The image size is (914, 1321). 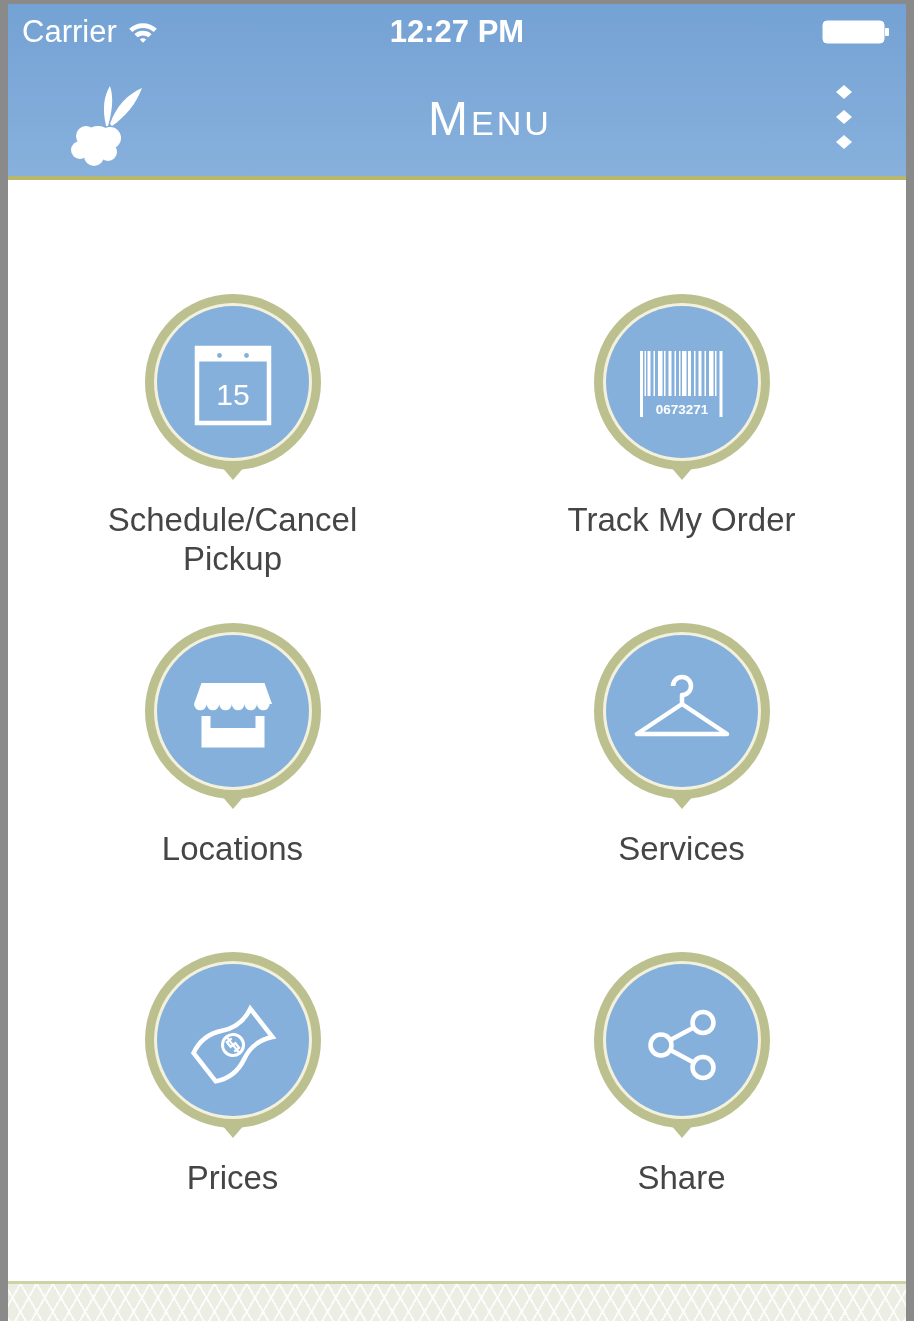 What do you see at coordinates (681, 745) in the screenshot?
I see `menu-tile-button: Services` at bounding box center [681, 745].